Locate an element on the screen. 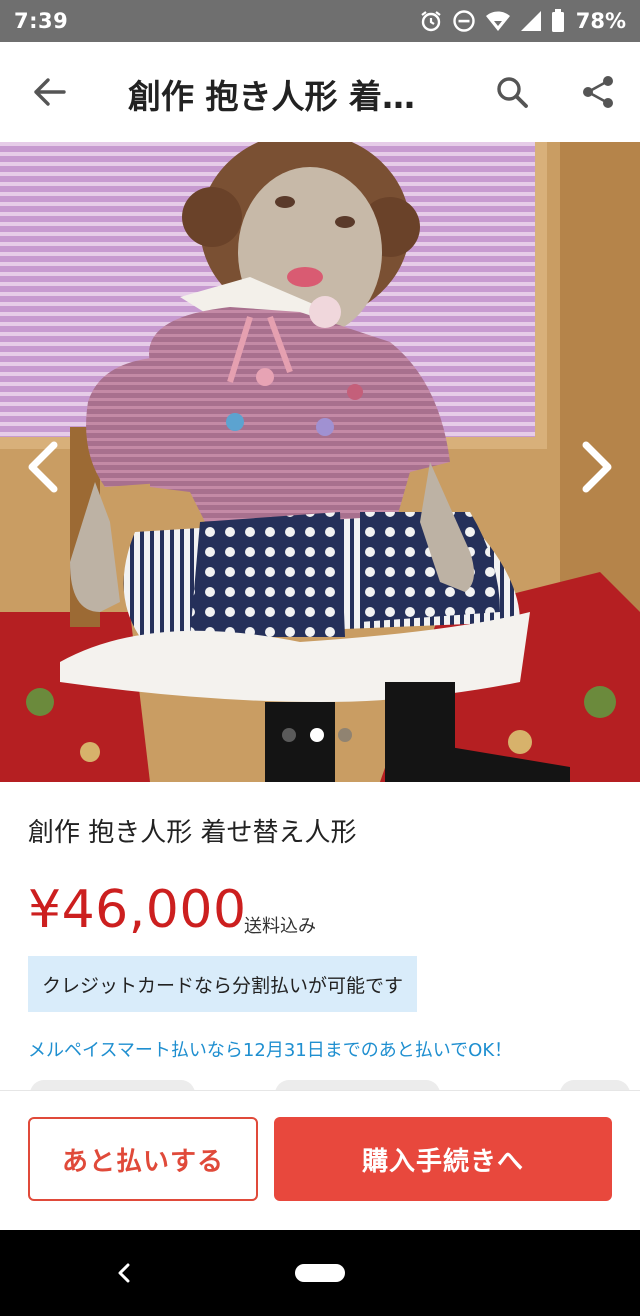 The width and height of the screenshot is (640, 1316). do-not-disturb-icon is located at coordinates (464, 21).